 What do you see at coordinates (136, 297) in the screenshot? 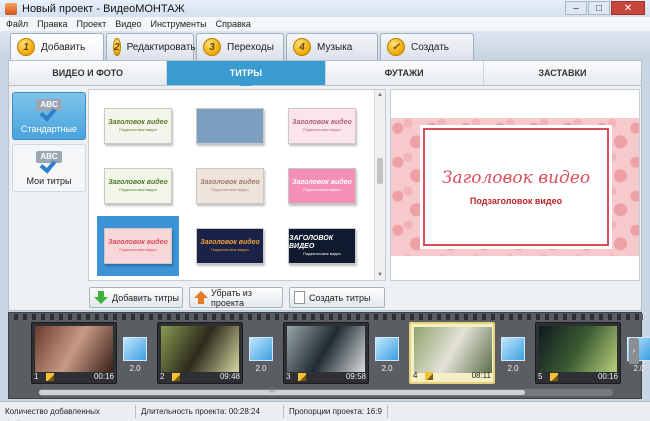
I see `add-titles-button: Добавить титры` at bounding box center [136, 297].